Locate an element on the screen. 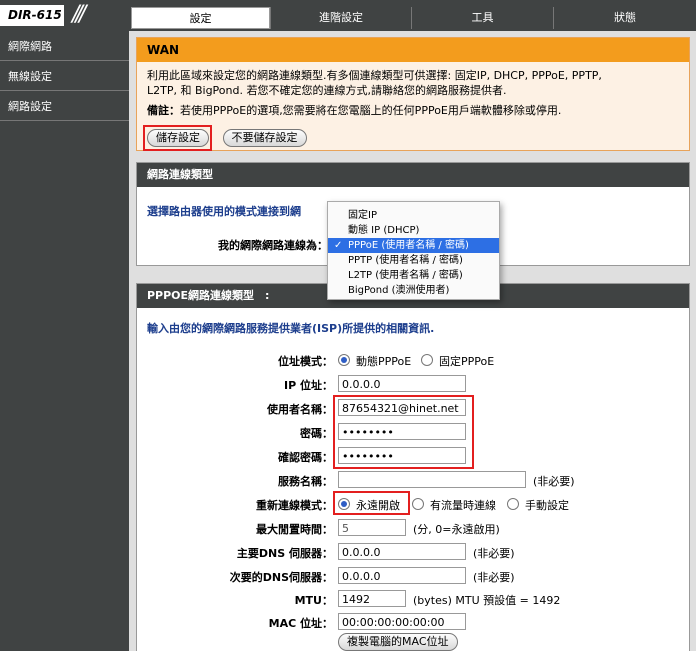 This screenshot has width=696, height=651. my-connection-label: 我的網際網路連線為： is located at coordinates (273, 245).